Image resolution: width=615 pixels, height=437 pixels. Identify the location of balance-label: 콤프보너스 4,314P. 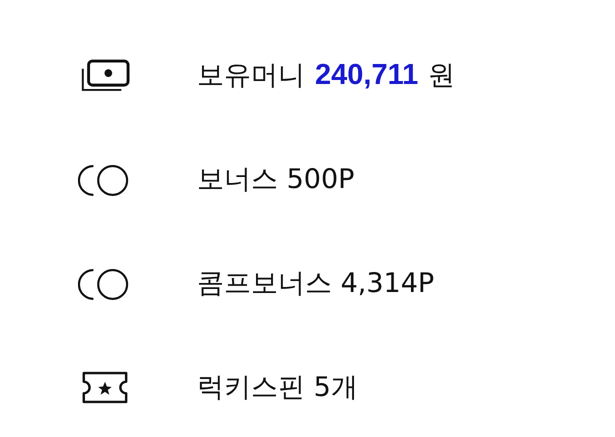
(315, 284).